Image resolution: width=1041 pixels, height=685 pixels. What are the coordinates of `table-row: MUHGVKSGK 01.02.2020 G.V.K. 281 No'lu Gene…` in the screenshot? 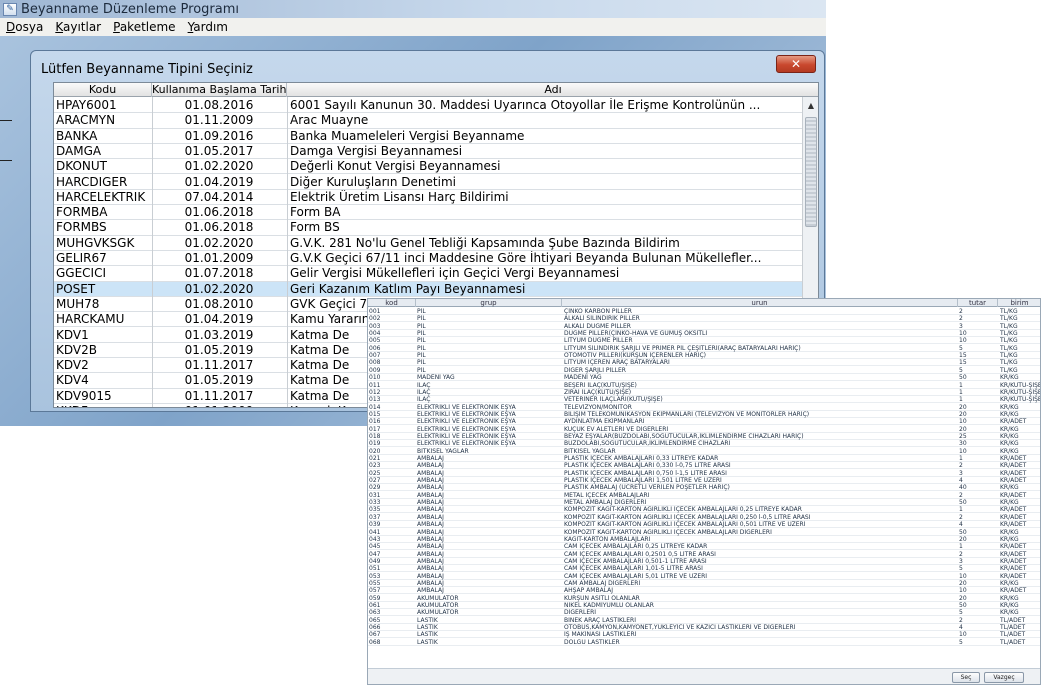 It's located at (428, 243).